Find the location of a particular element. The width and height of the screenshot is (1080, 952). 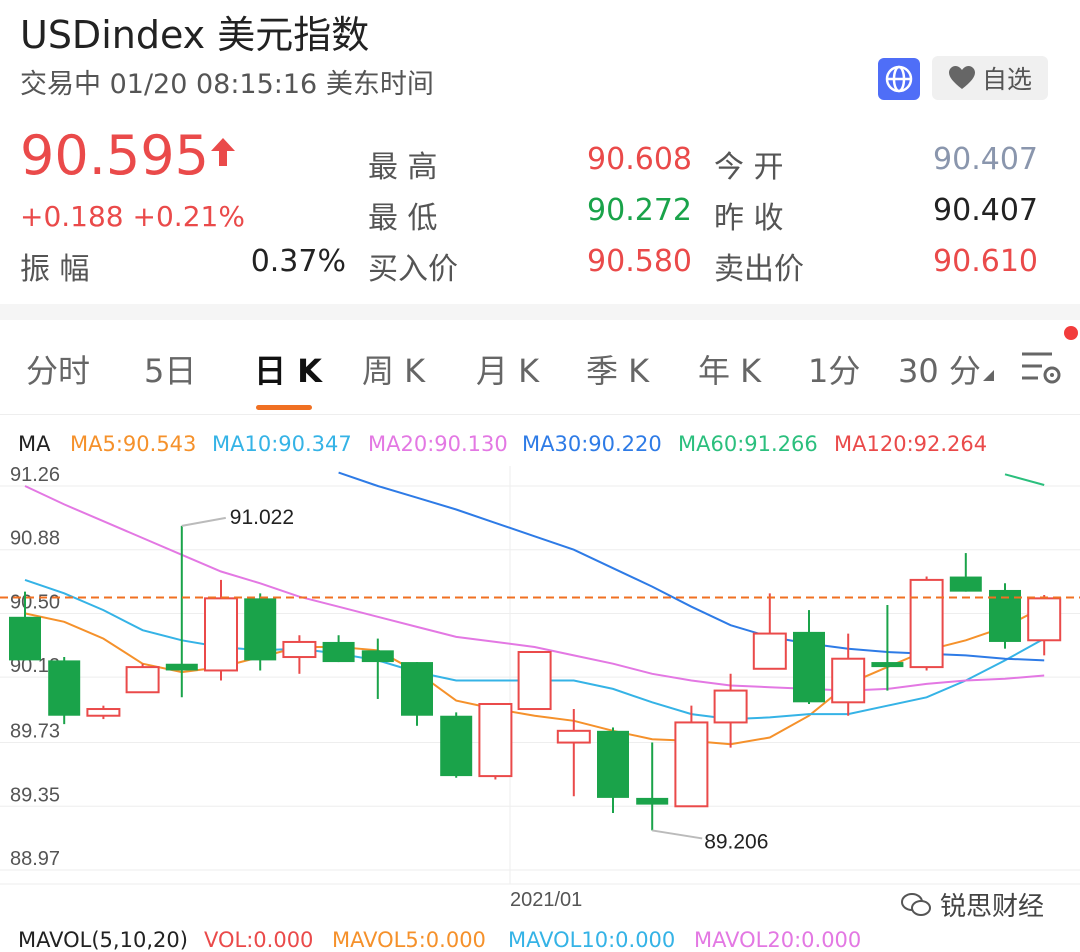

price-change: +0.188 +0.21% is located at coordinates (132, 216).